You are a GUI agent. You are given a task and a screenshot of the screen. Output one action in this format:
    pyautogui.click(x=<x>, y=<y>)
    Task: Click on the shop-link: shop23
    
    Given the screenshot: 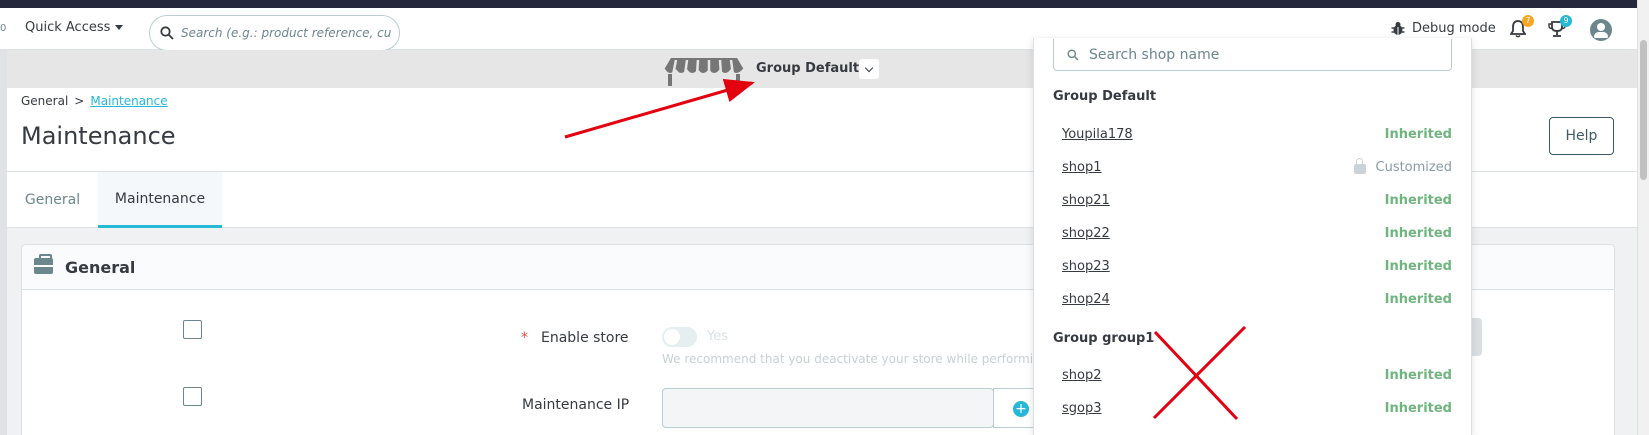 What is the action you would take?
    pyautogui.click(x=1086, y=266)
    